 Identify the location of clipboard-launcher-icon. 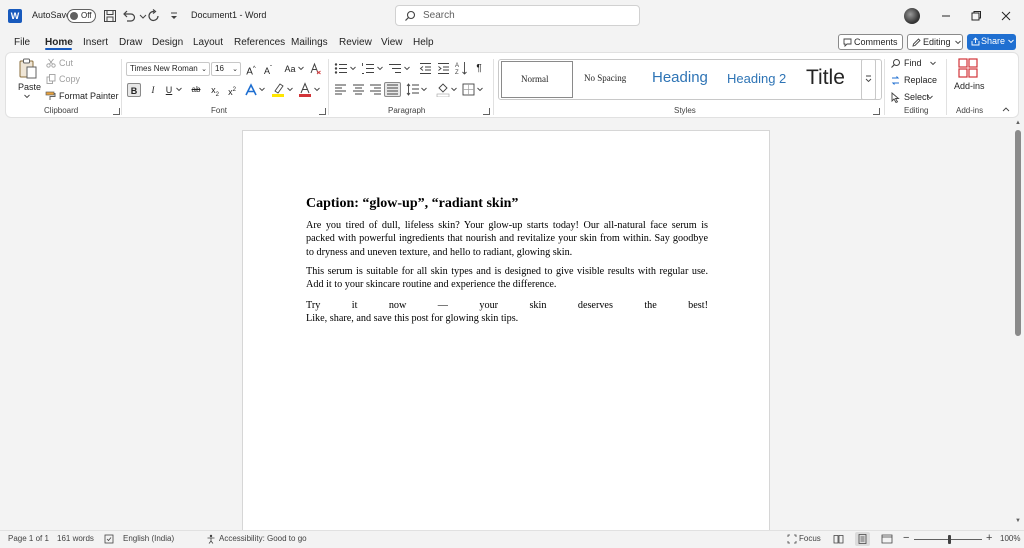
(116, 111).